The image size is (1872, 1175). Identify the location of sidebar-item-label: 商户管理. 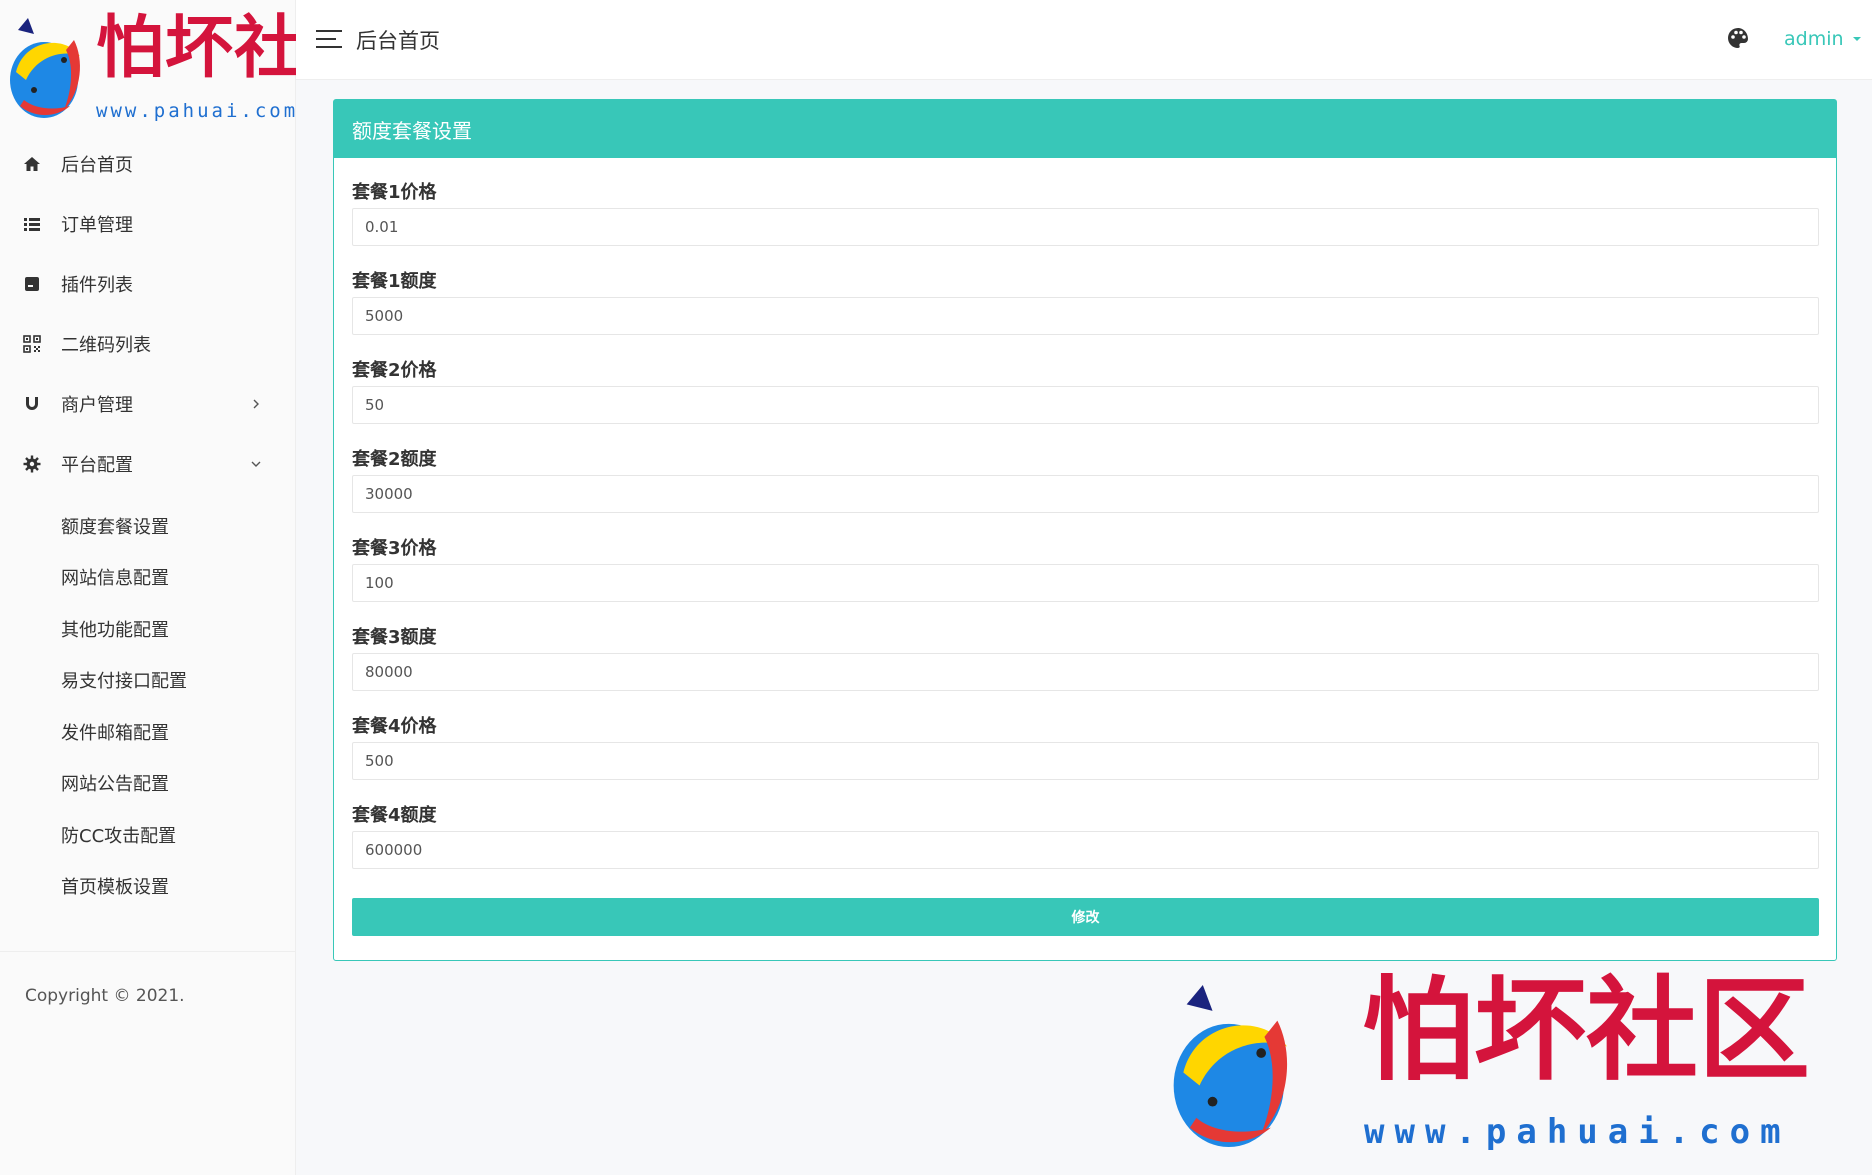
(97, 405).